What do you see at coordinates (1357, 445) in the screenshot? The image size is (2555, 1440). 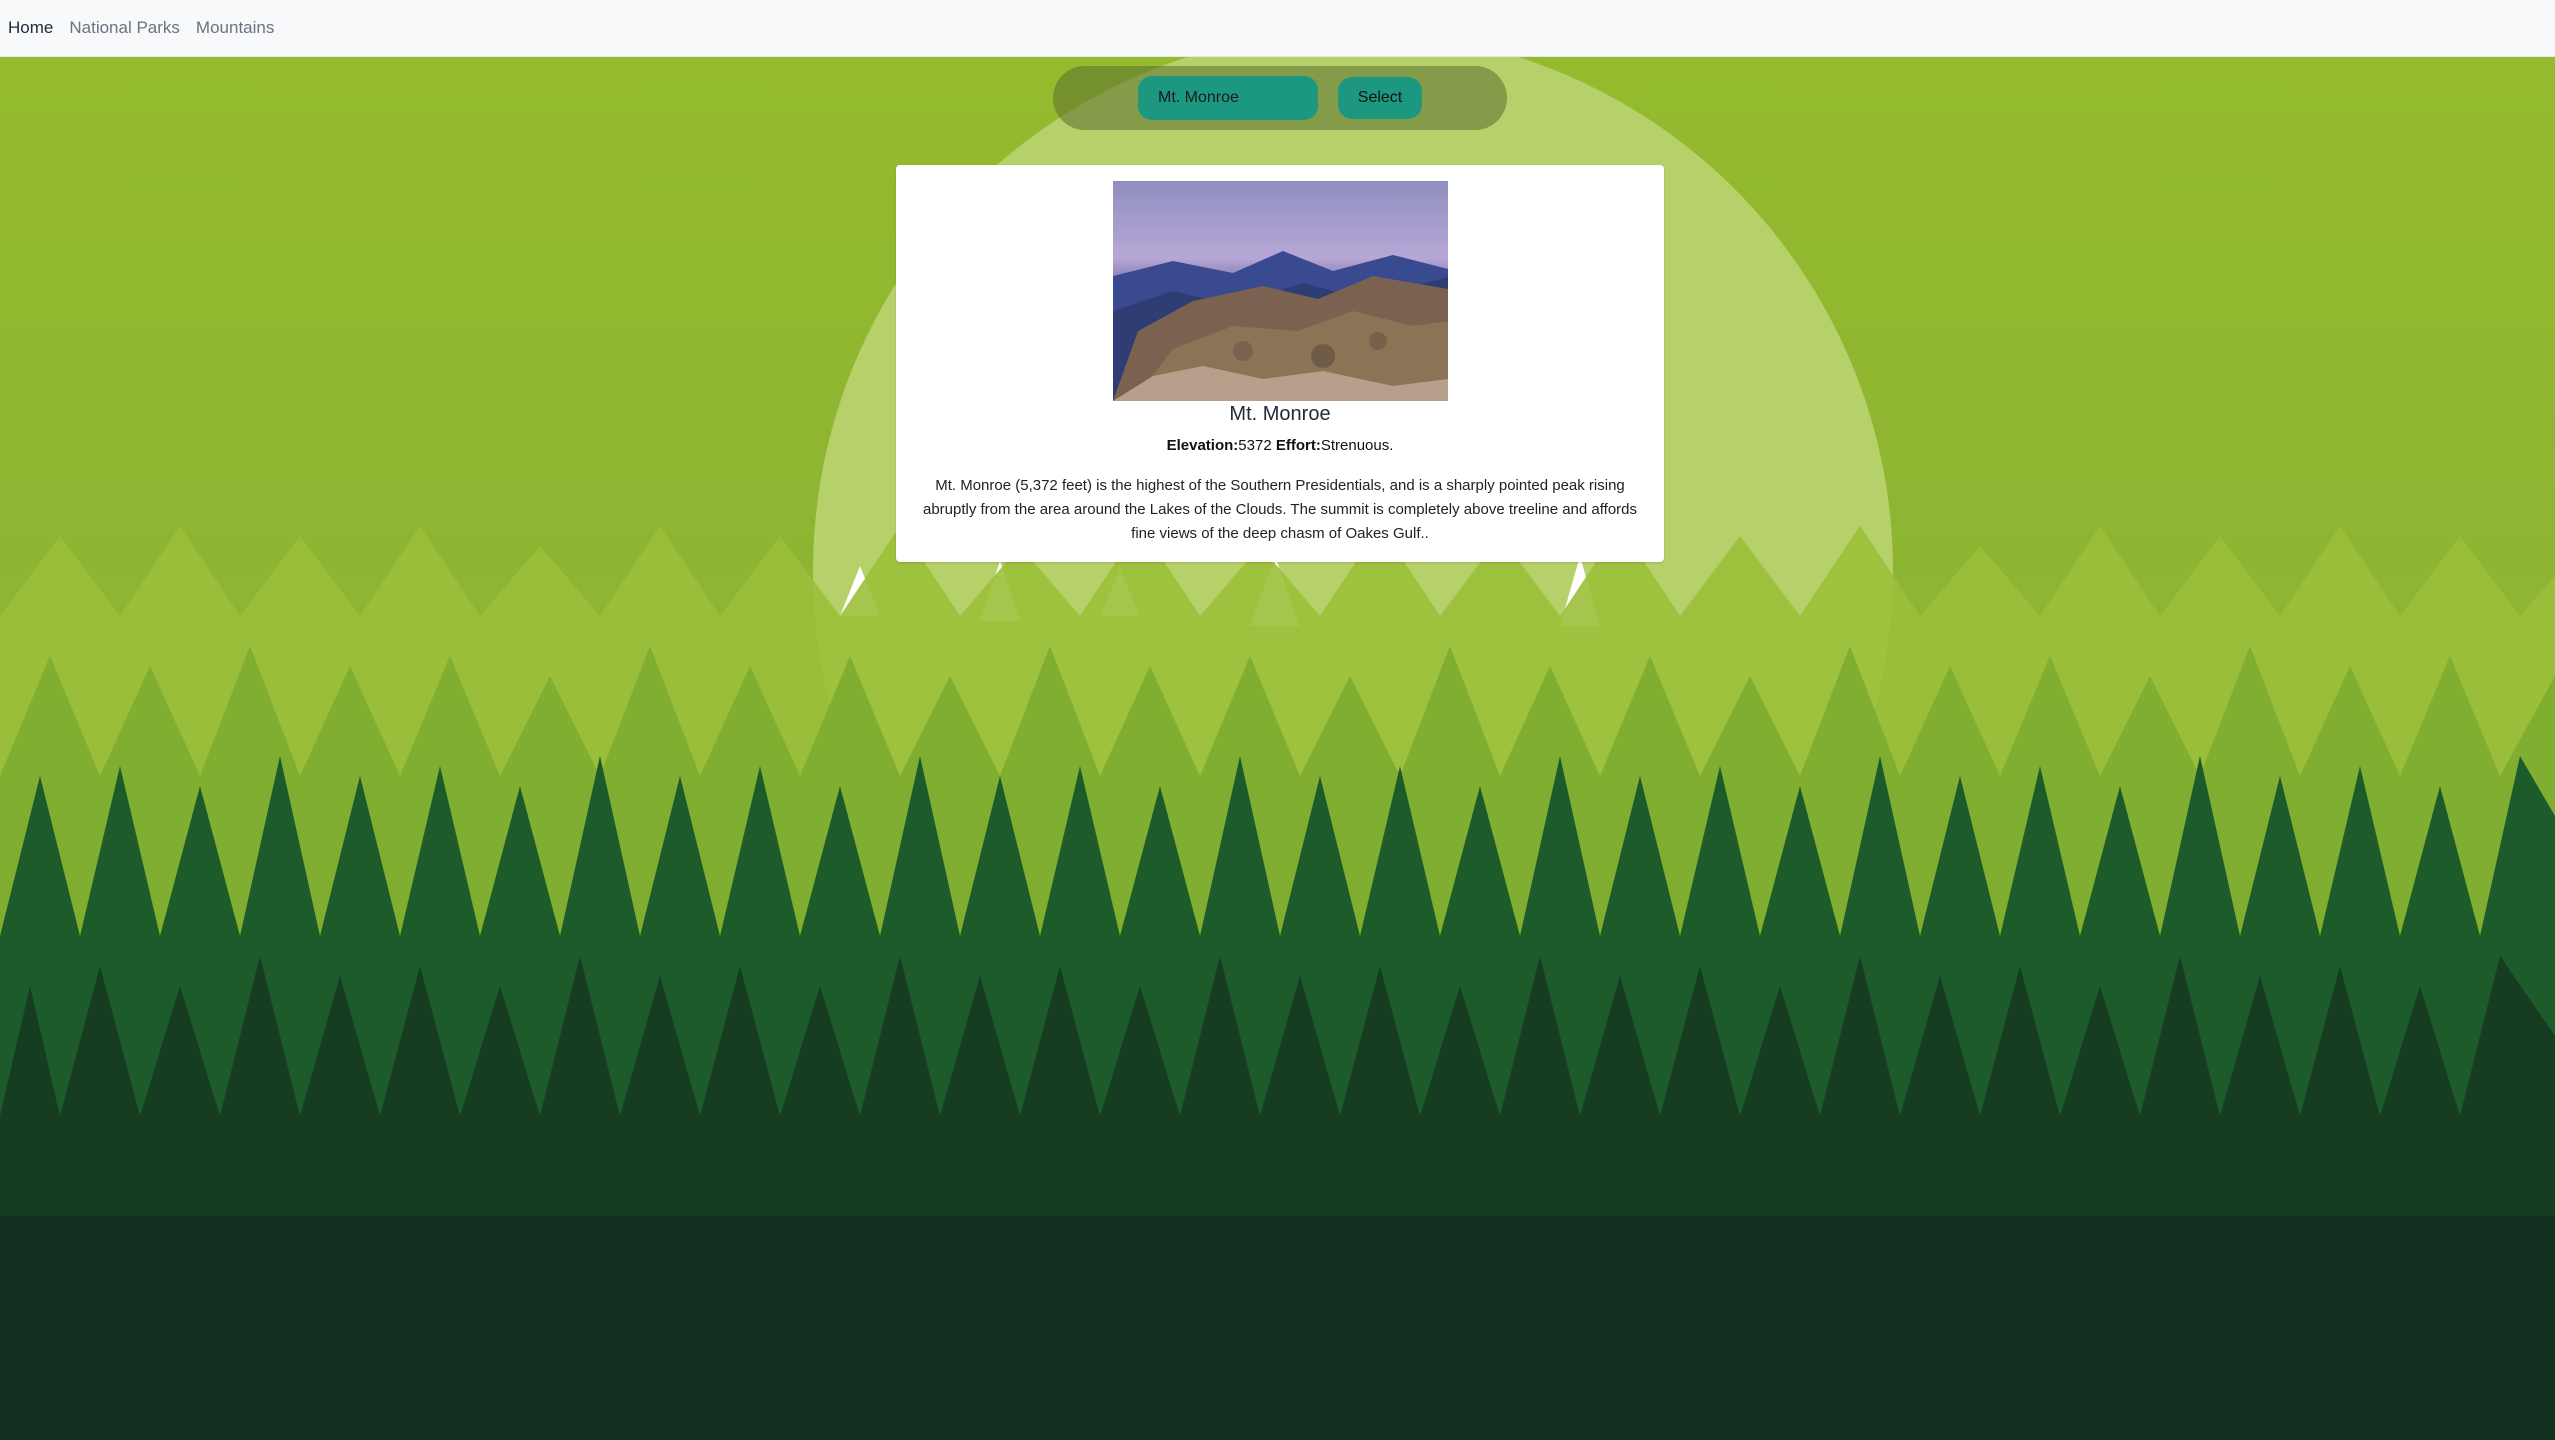 I see `effort-value: Strenuous.` at bounding box center [1357, 445].